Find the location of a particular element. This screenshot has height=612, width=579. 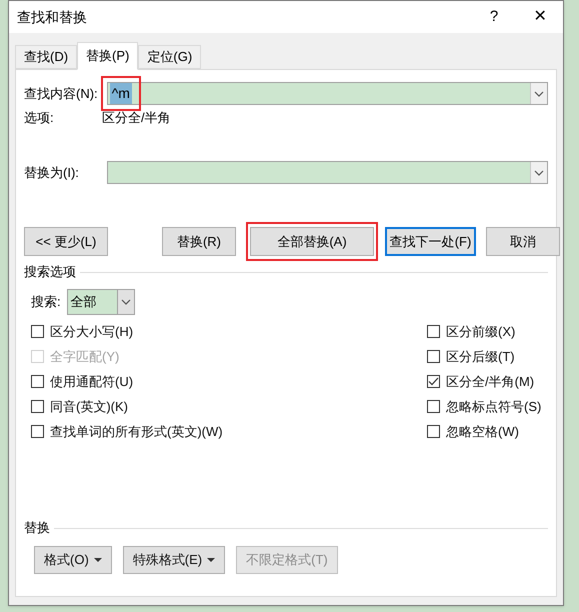

check-icon is located at coordinates (433, 381).